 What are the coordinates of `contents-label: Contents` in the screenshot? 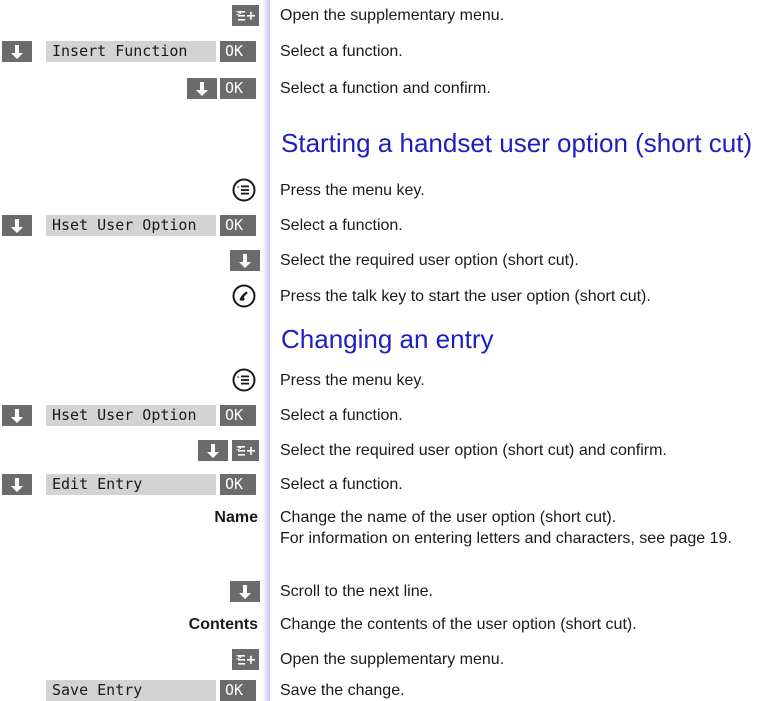 It's located at (223, 624).